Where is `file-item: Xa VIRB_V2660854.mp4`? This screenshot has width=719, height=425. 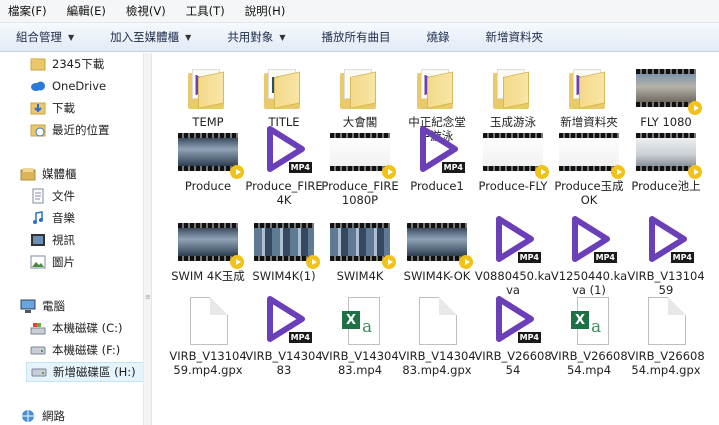
file-item: Xa VIRB_V2660854.mp4 is located at coordinates (589, 336).